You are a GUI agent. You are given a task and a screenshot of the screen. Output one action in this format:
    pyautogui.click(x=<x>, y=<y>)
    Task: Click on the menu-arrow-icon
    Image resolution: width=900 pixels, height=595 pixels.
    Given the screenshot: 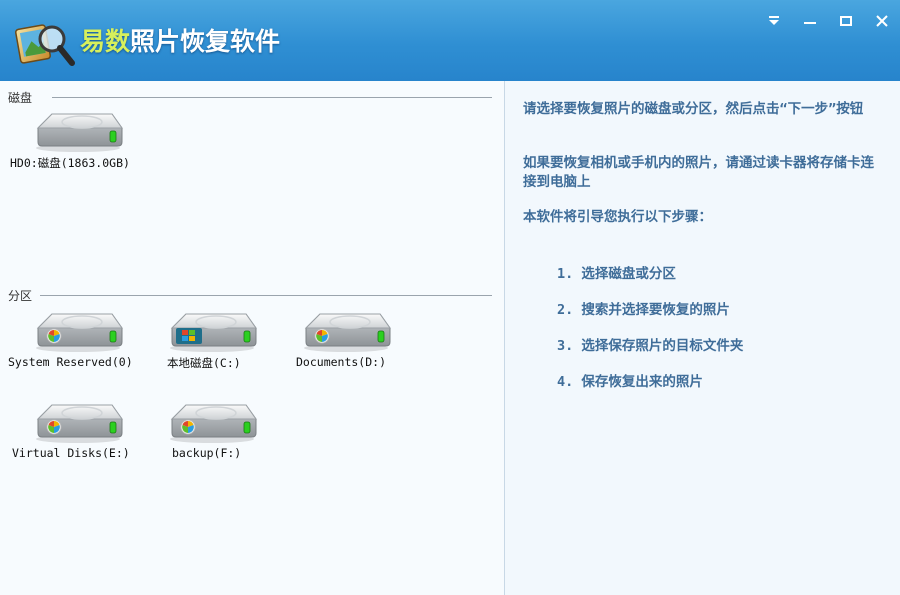 What is the action you would take?
    pyautogui.click(x=774, y=20)
    